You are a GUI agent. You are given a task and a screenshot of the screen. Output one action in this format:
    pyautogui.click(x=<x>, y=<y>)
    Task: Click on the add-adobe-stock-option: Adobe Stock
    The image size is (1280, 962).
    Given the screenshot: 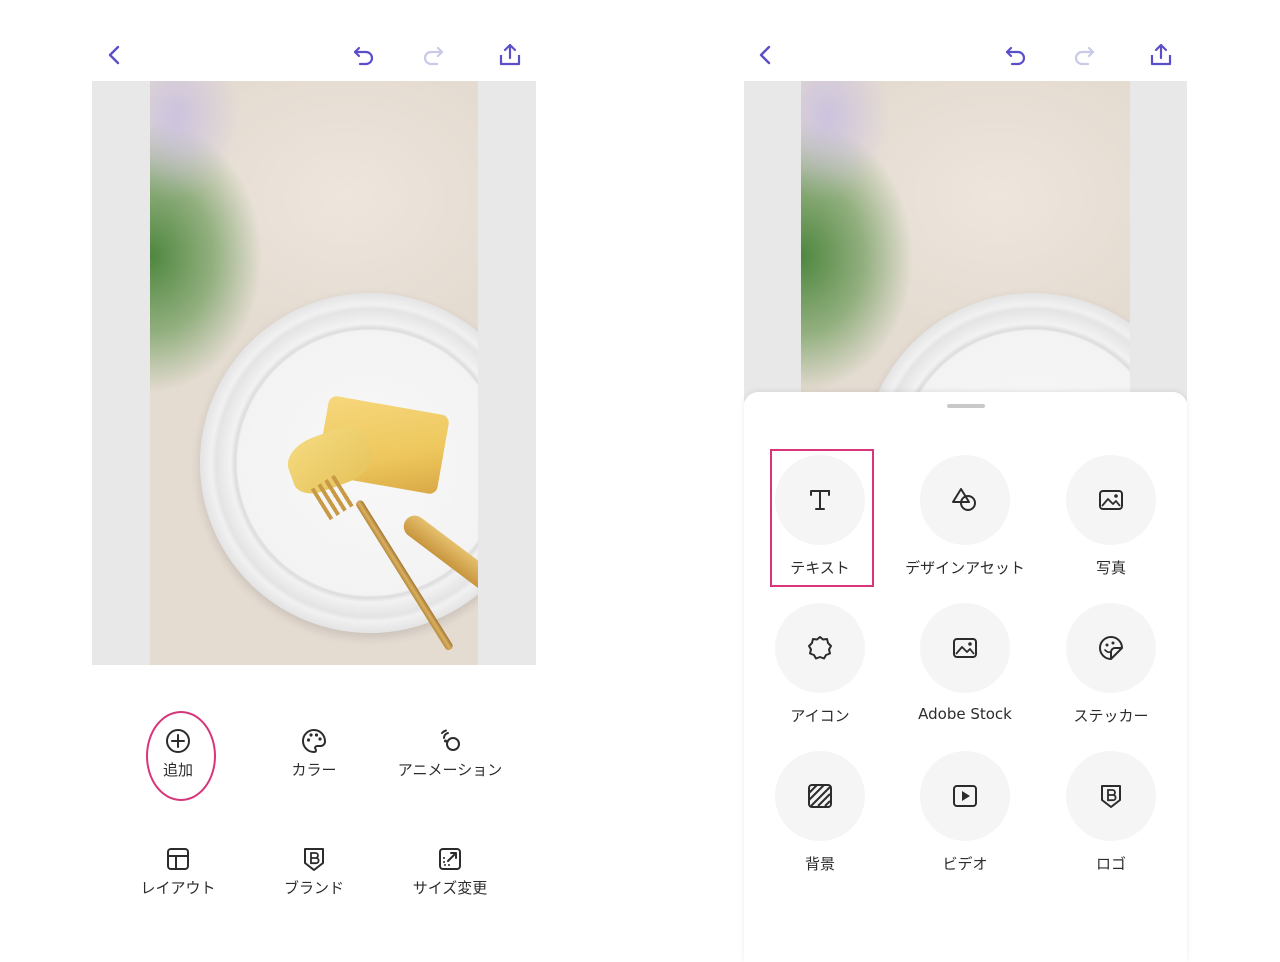 What is the action you would take?
    pyautogui.click(x=965, y=663)
    